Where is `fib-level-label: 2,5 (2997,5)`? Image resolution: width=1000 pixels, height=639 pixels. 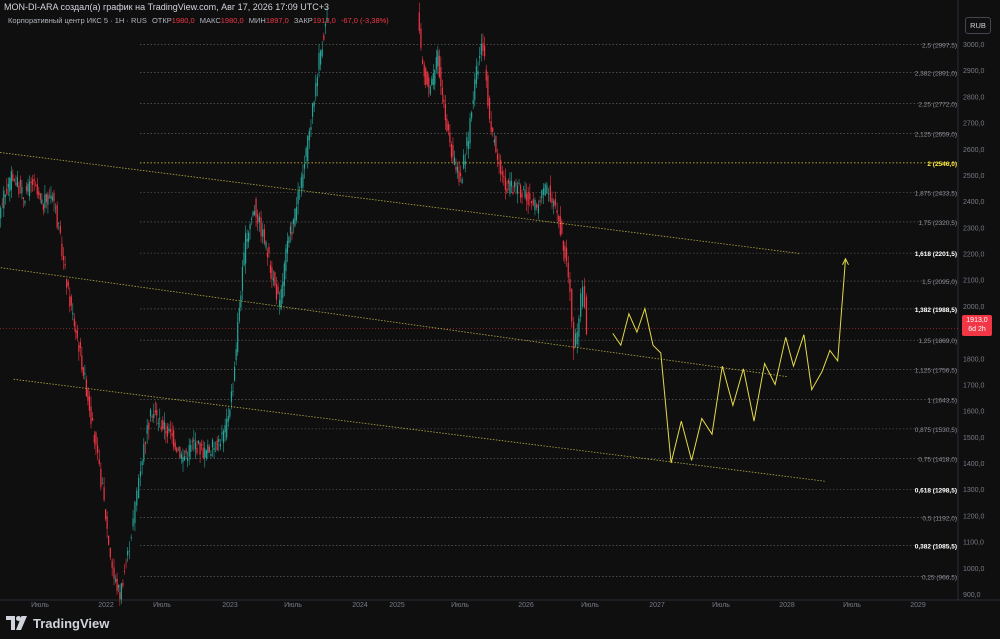
fib-level-label: 2,5 (2997,5) is located at coordinates (939, 46).